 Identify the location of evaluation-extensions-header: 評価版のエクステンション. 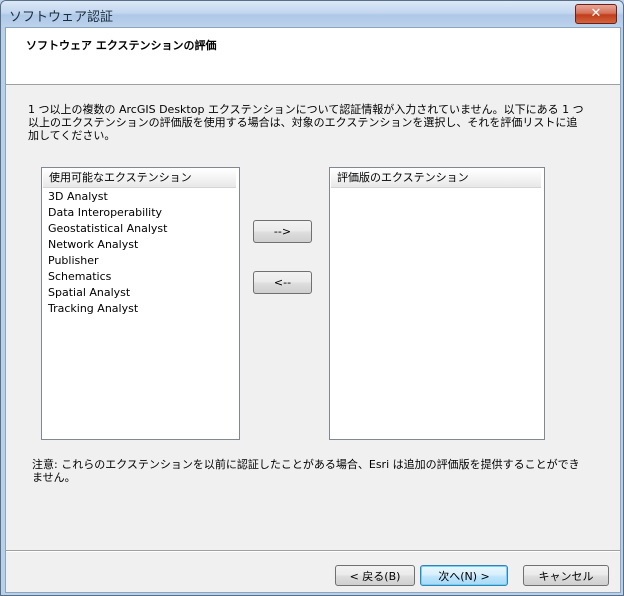
(436, 178).